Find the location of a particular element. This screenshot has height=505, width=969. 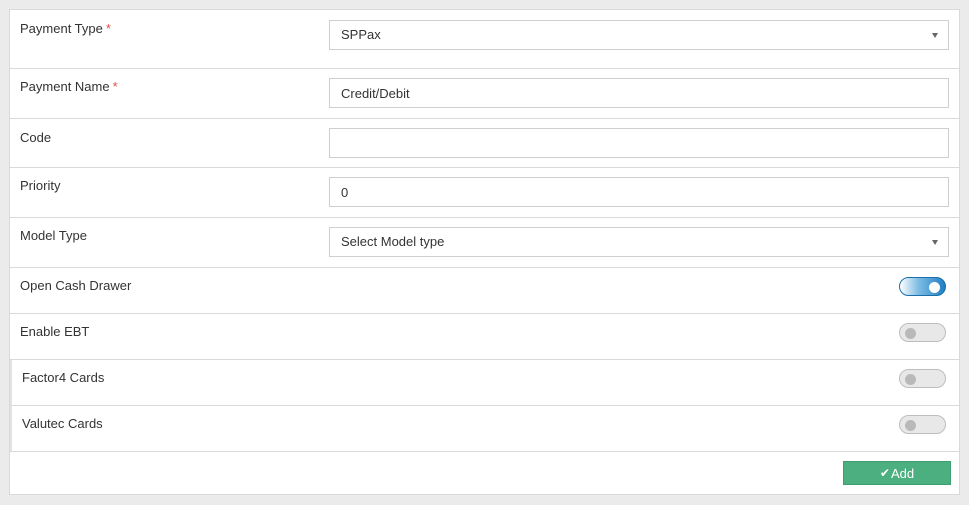

payment-type-row: Payment Type * SPPax is located at coordinates (484, 39).